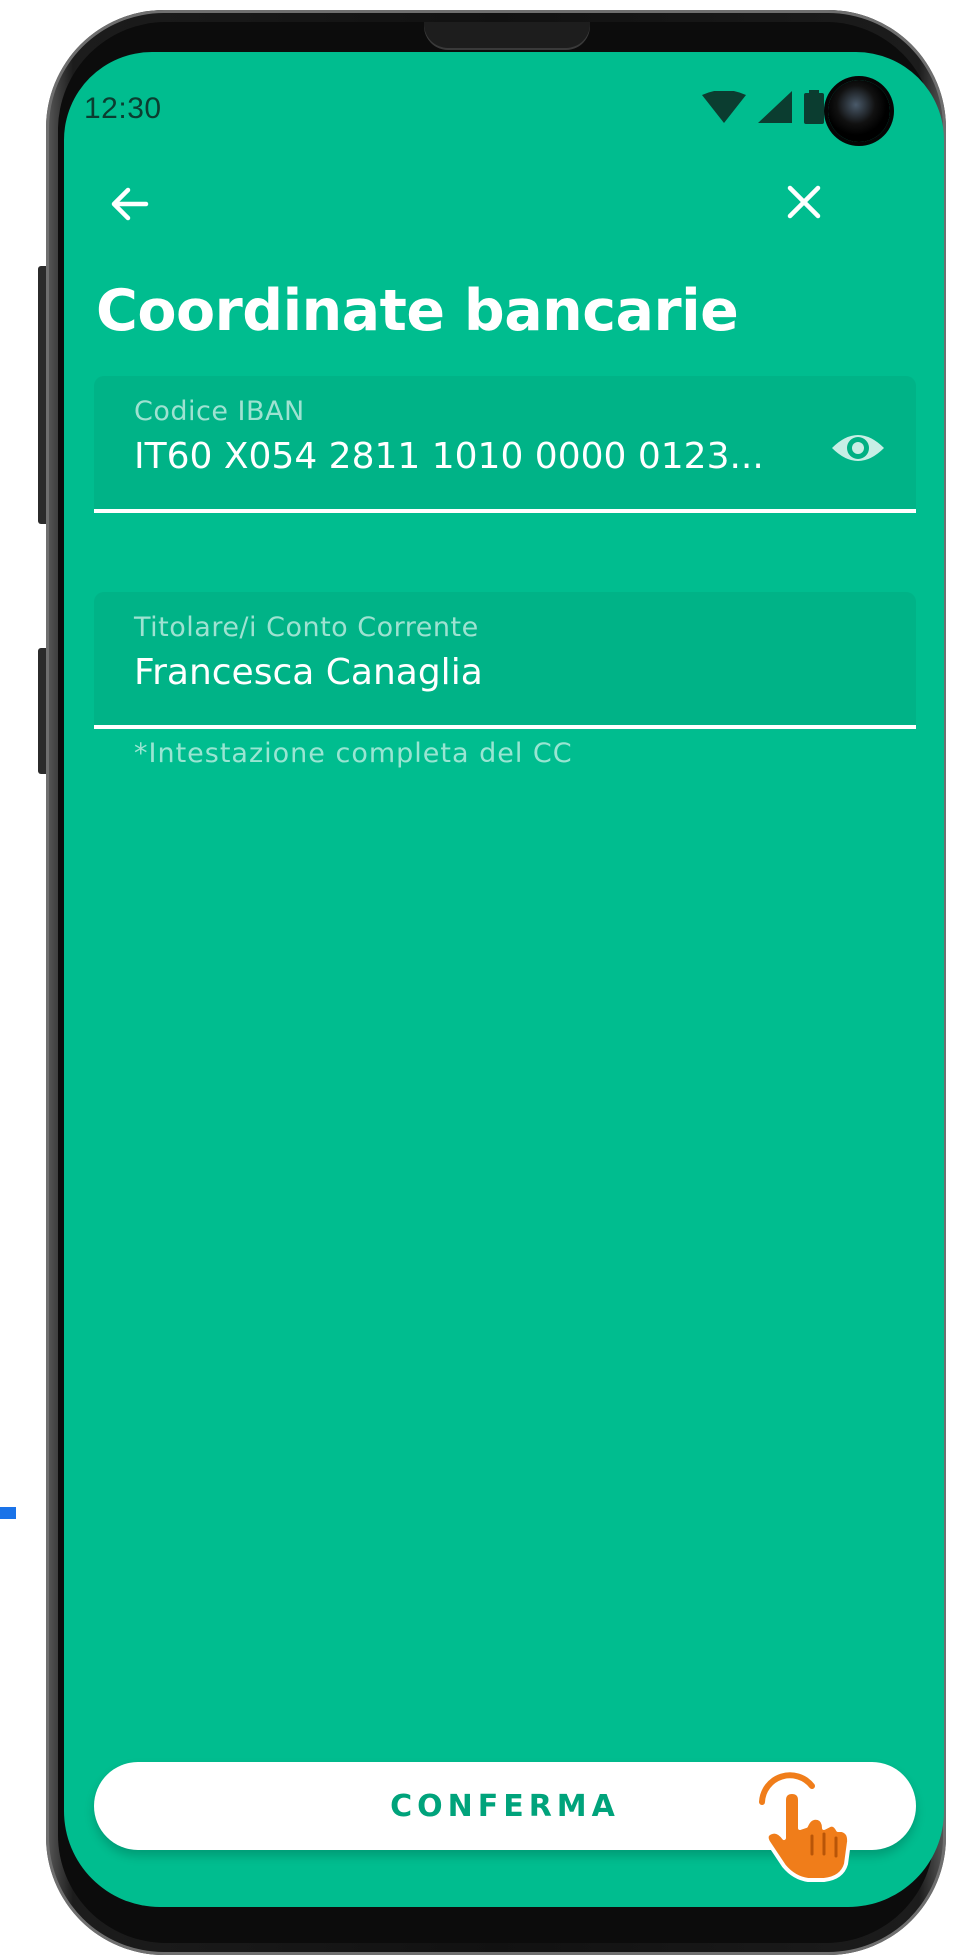  I want to click on page-title: Coordinate bancarie, so click(417, 311).